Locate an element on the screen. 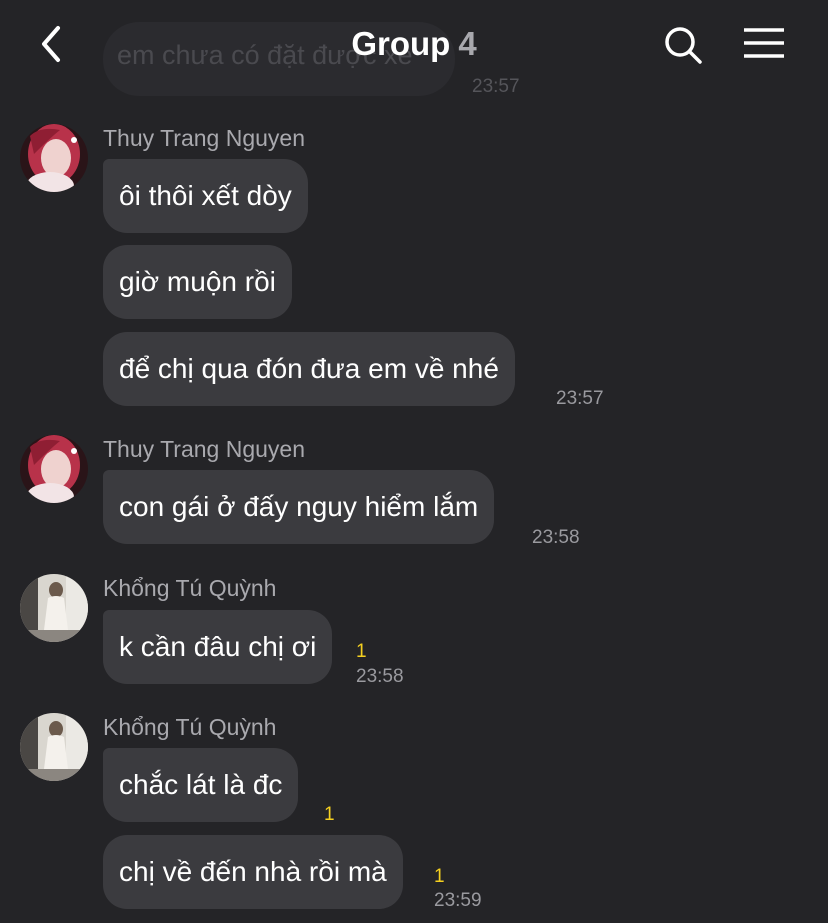 This screenshot has width=828, height=923. message-bubble: chị về đến nhà rồi mà is located at coordinates (253, 872).